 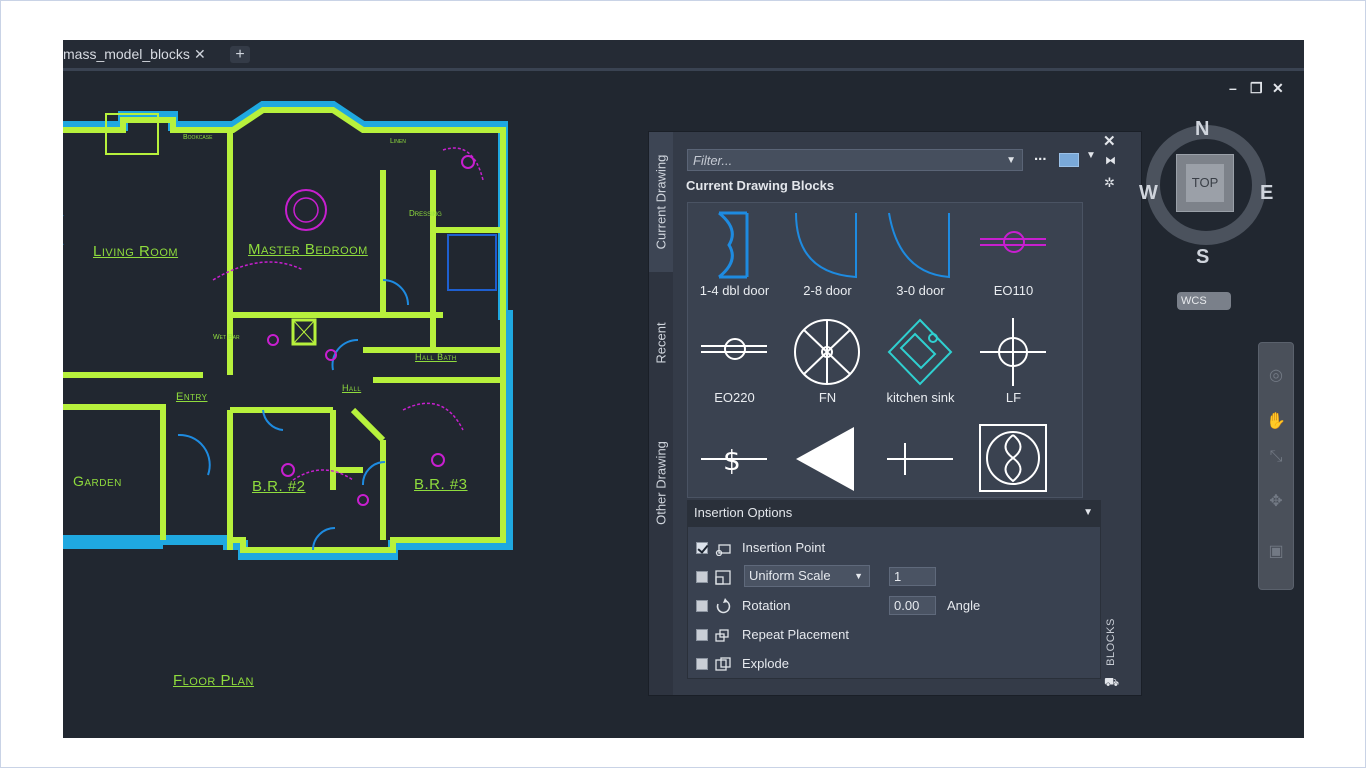 What do you see at coordinates (743, 512) in the screenshot?
I see `insertion-options-title: Insertion Options` at bounding box center [743, 512].